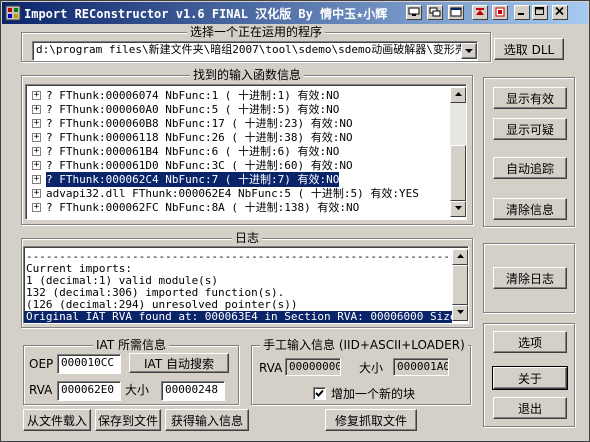 The image size is (590, 442). Describe the element at coordinates (456, 12) in the screenshot. I see `window-list-icon` at that location.